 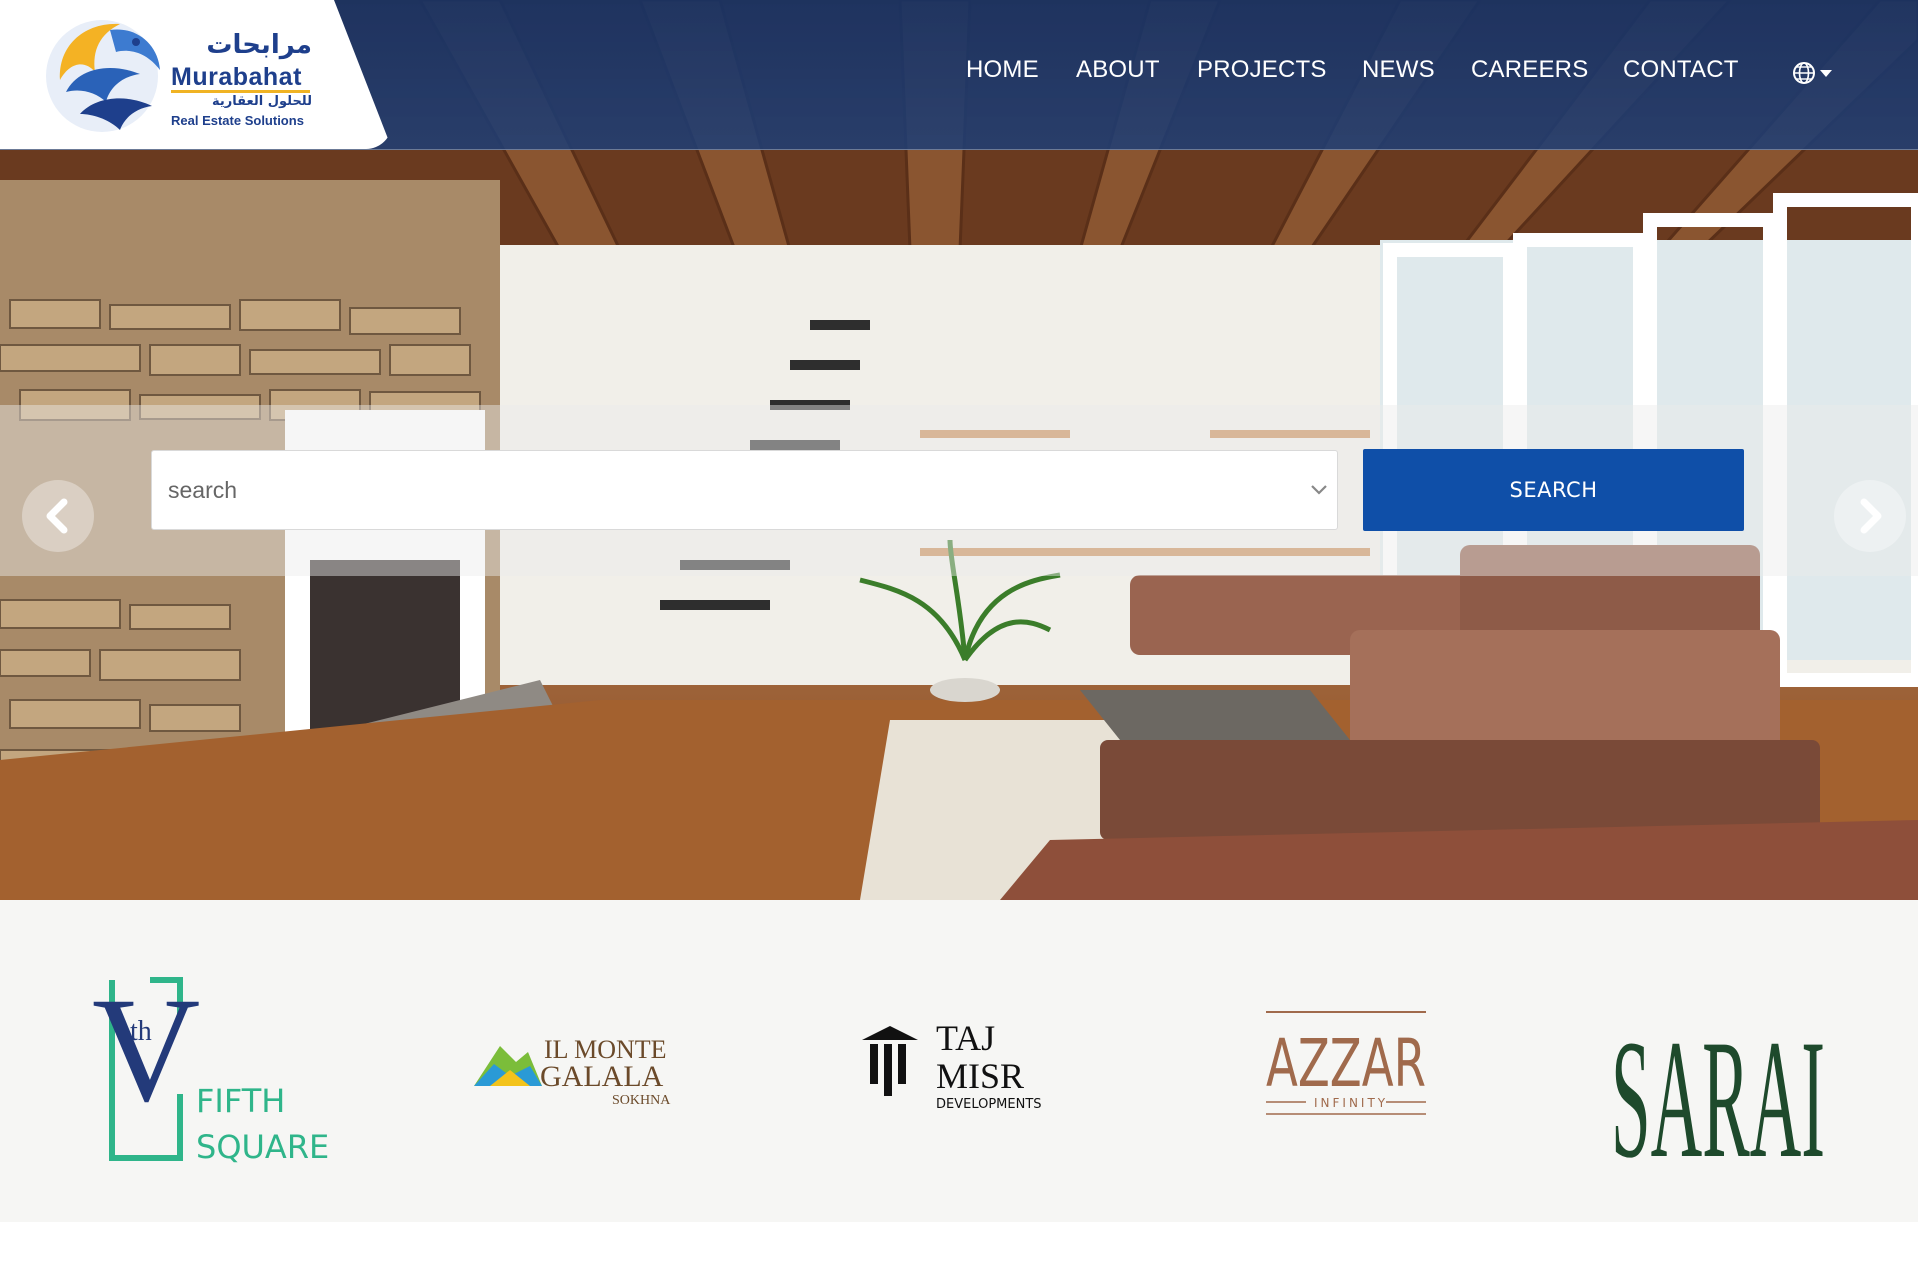 I want to click on sarai-logo-icon: SARAI, so click(x=1718, y=1099).